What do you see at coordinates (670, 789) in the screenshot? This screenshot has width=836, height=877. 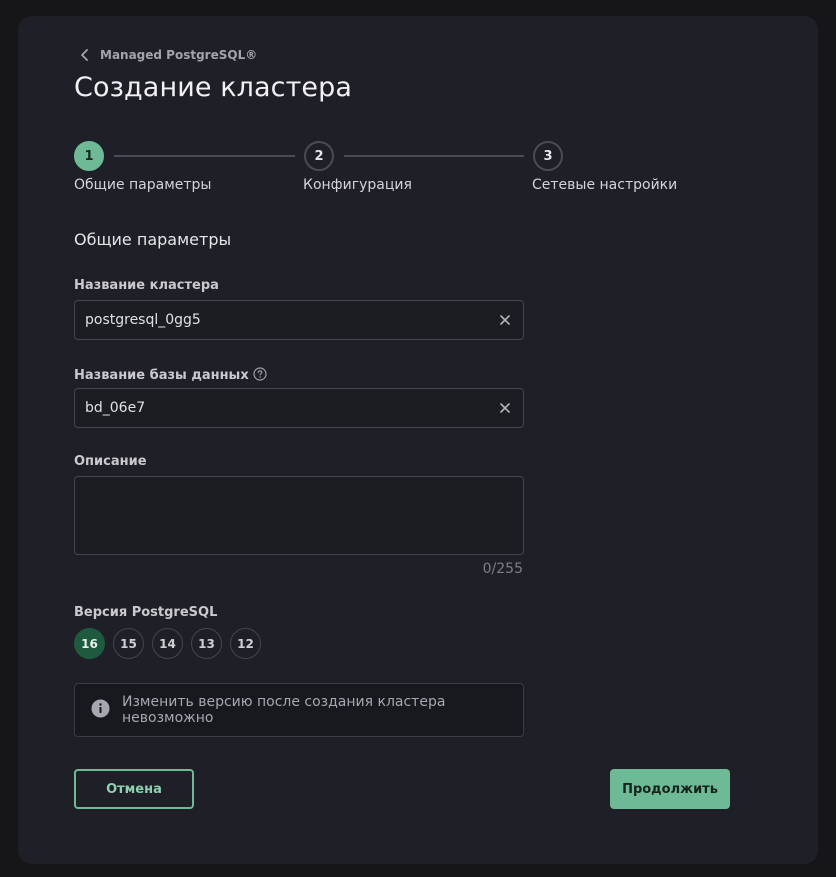 I see `continue-button: Продолжить` at bounding box center [670, 789].